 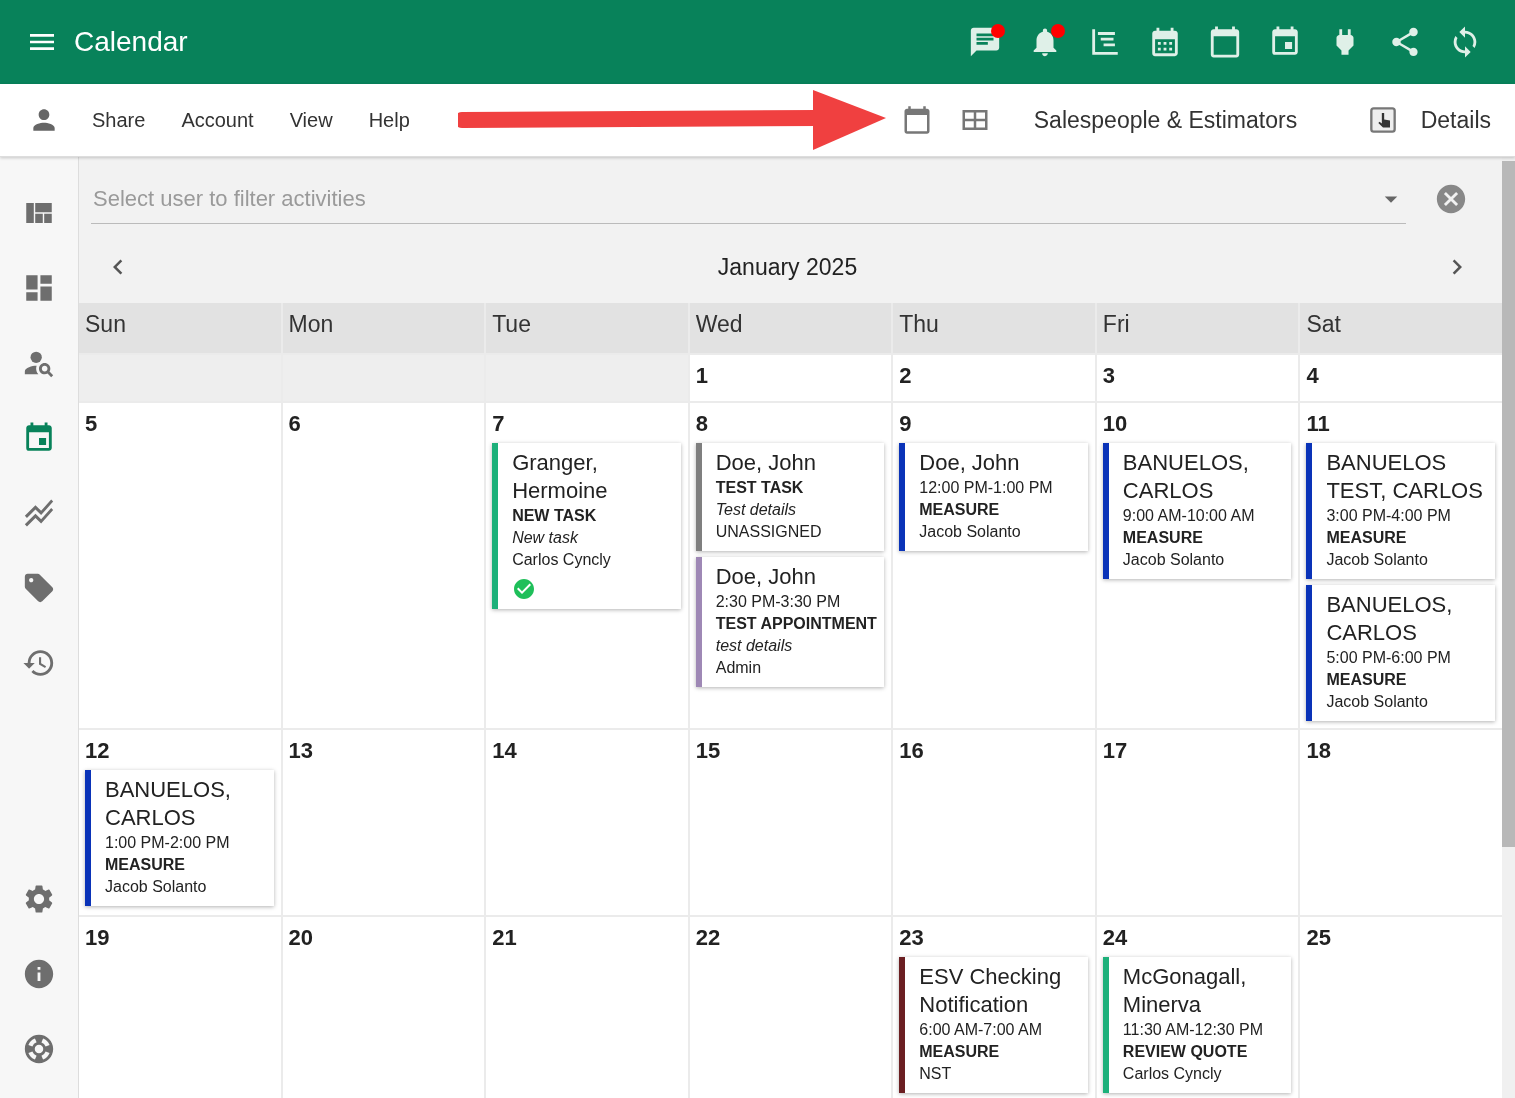 I want to click on clear-icon, so click(x=1451, y=199).